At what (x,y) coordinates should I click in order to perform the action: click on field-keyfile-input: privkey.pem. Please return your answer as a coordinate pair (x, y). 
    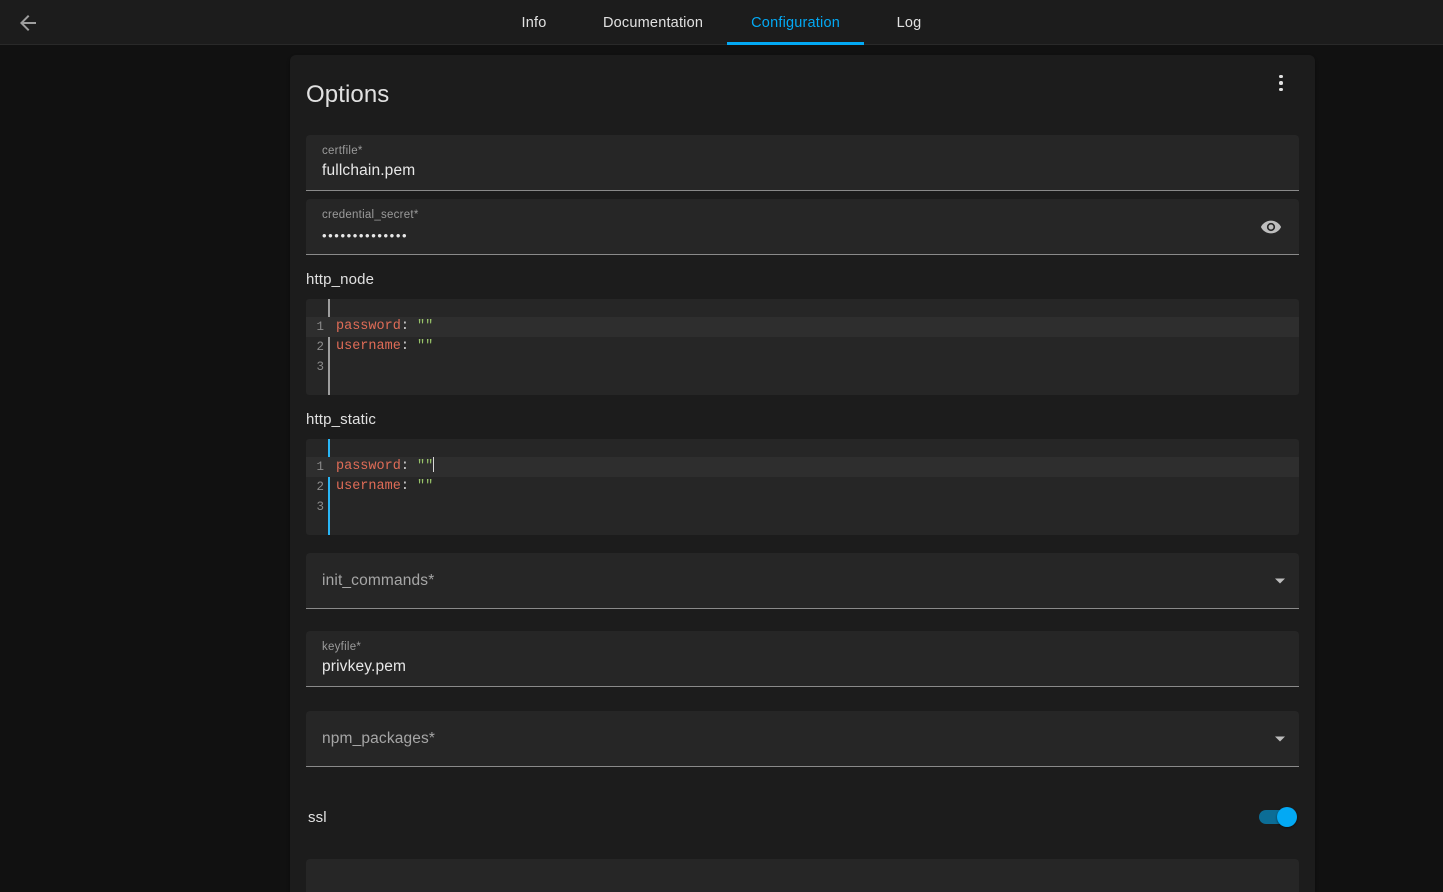
    Looking at the image, I should click on (802, 667).